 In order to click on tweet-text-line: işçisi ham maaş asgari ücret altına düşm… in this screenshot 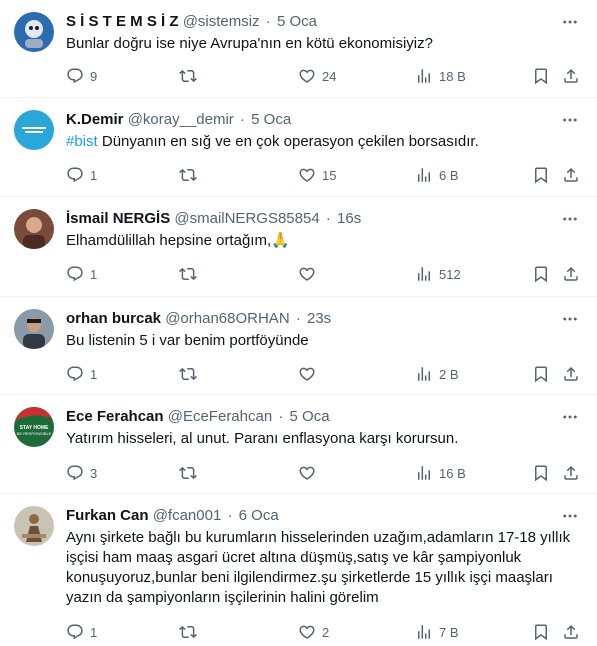, I will do `click(294, 557)`.